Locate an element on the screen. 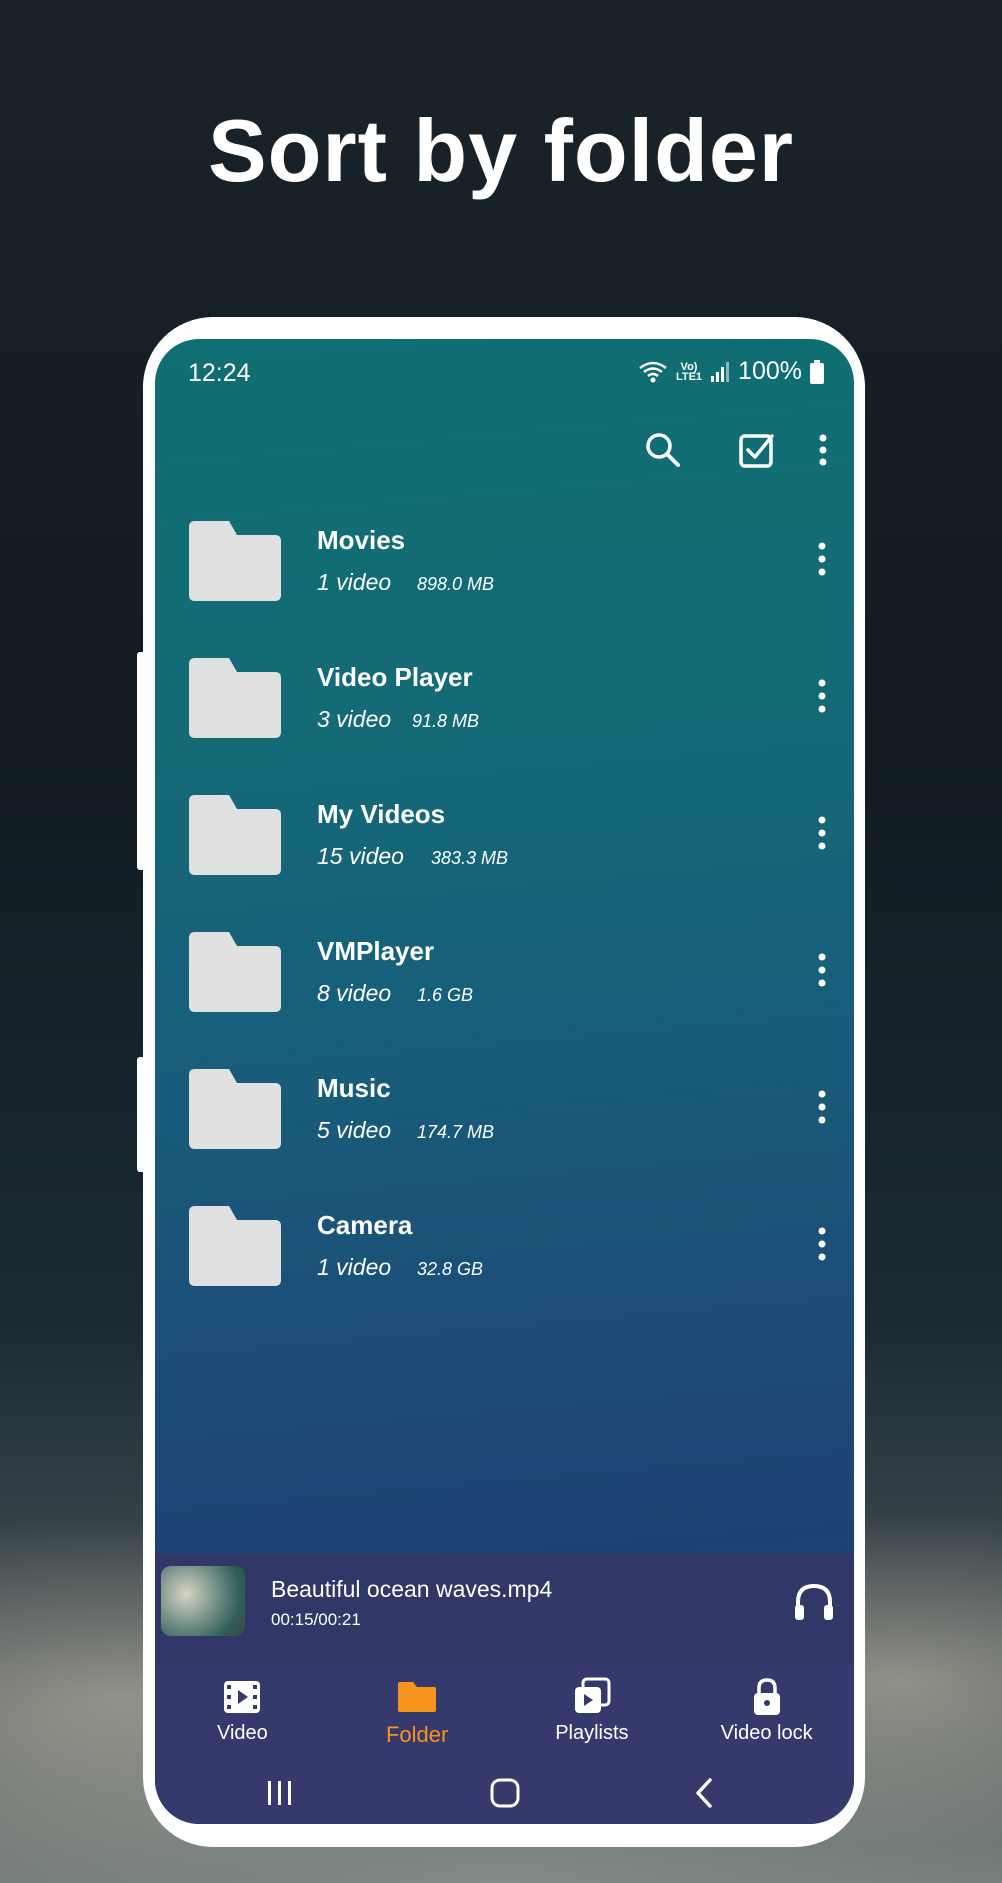 The height and width of the screenshot is (1883, 1002). folder-name: My Videos is located at coordinates (381, 814).